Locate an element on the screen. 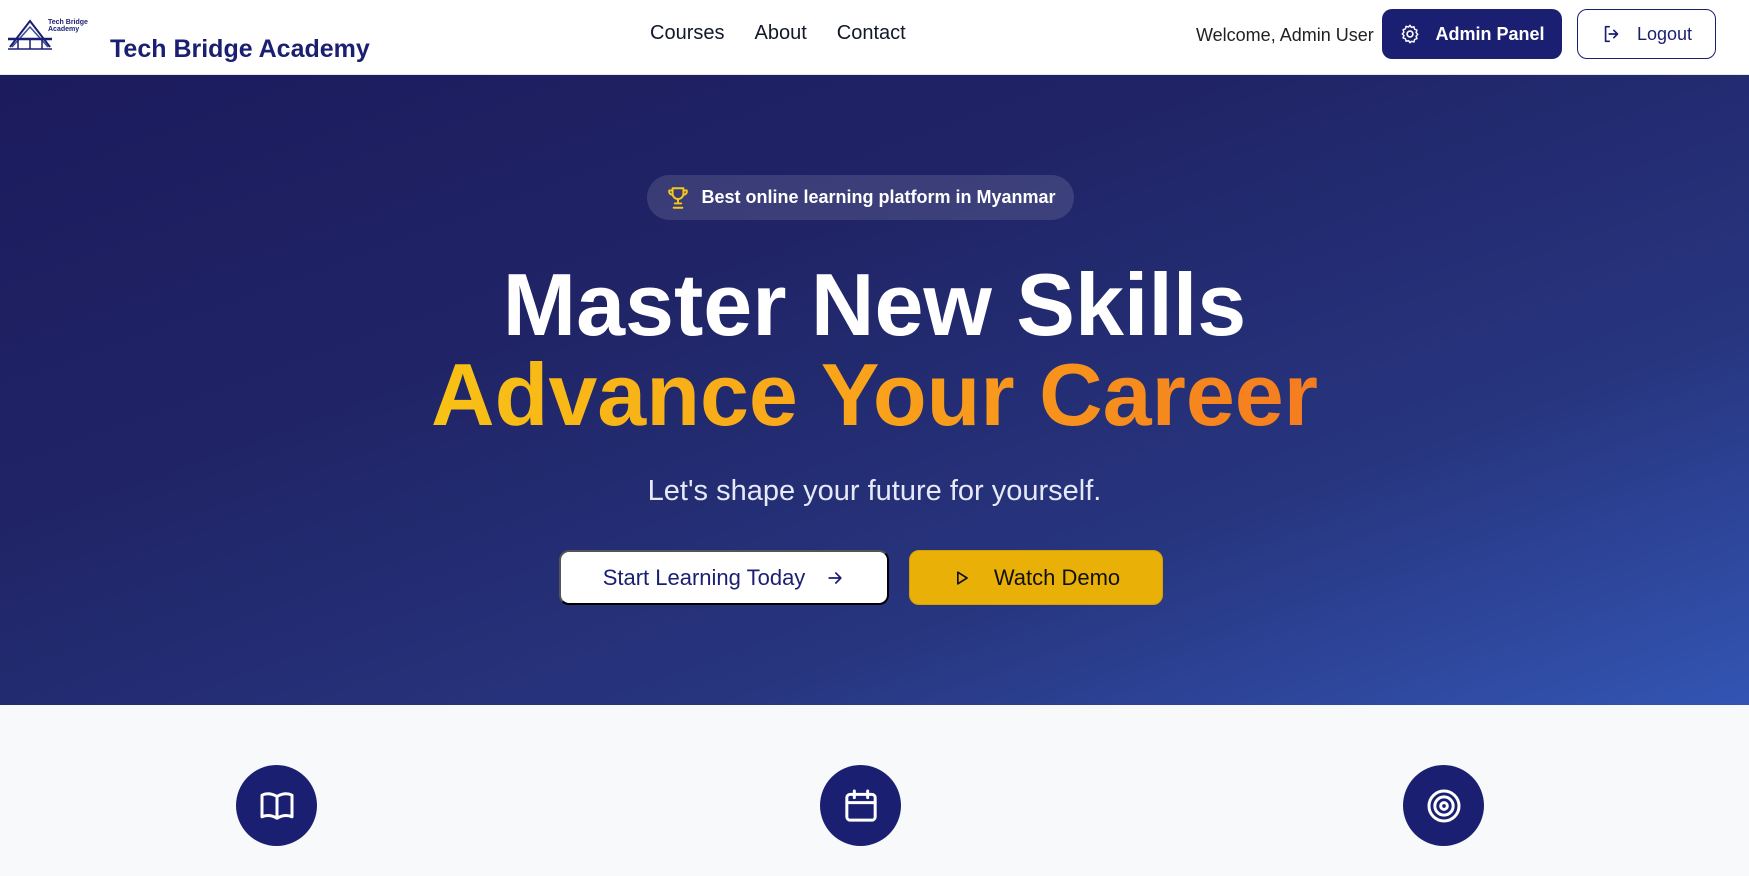  admin-panel-button: Admin Panel is located at coordinates (1472, 34).